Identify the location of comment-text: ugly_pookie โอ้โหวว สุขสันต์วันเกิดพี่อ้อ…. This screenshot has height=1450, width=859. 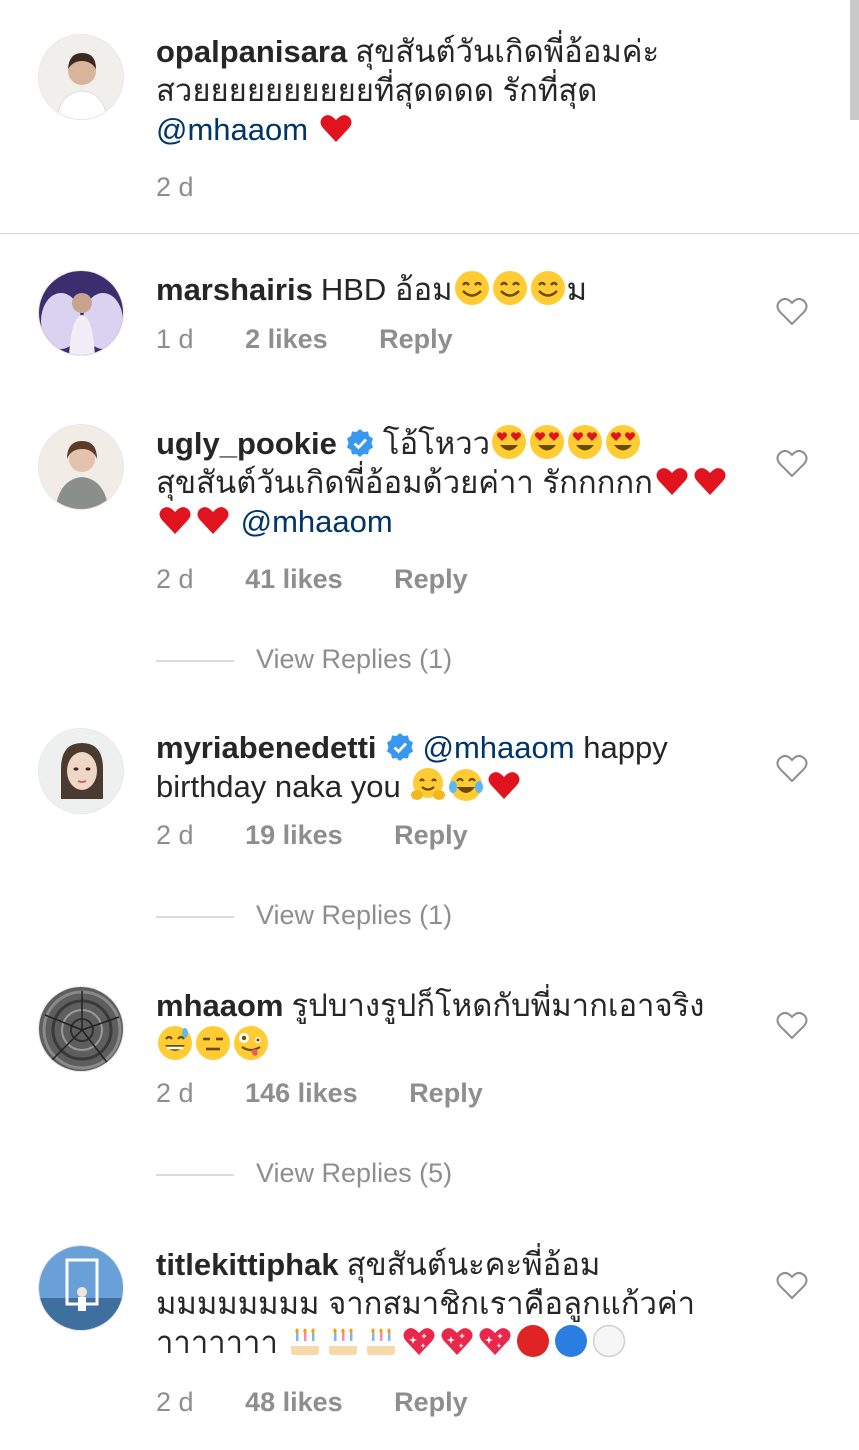
(446, 482).